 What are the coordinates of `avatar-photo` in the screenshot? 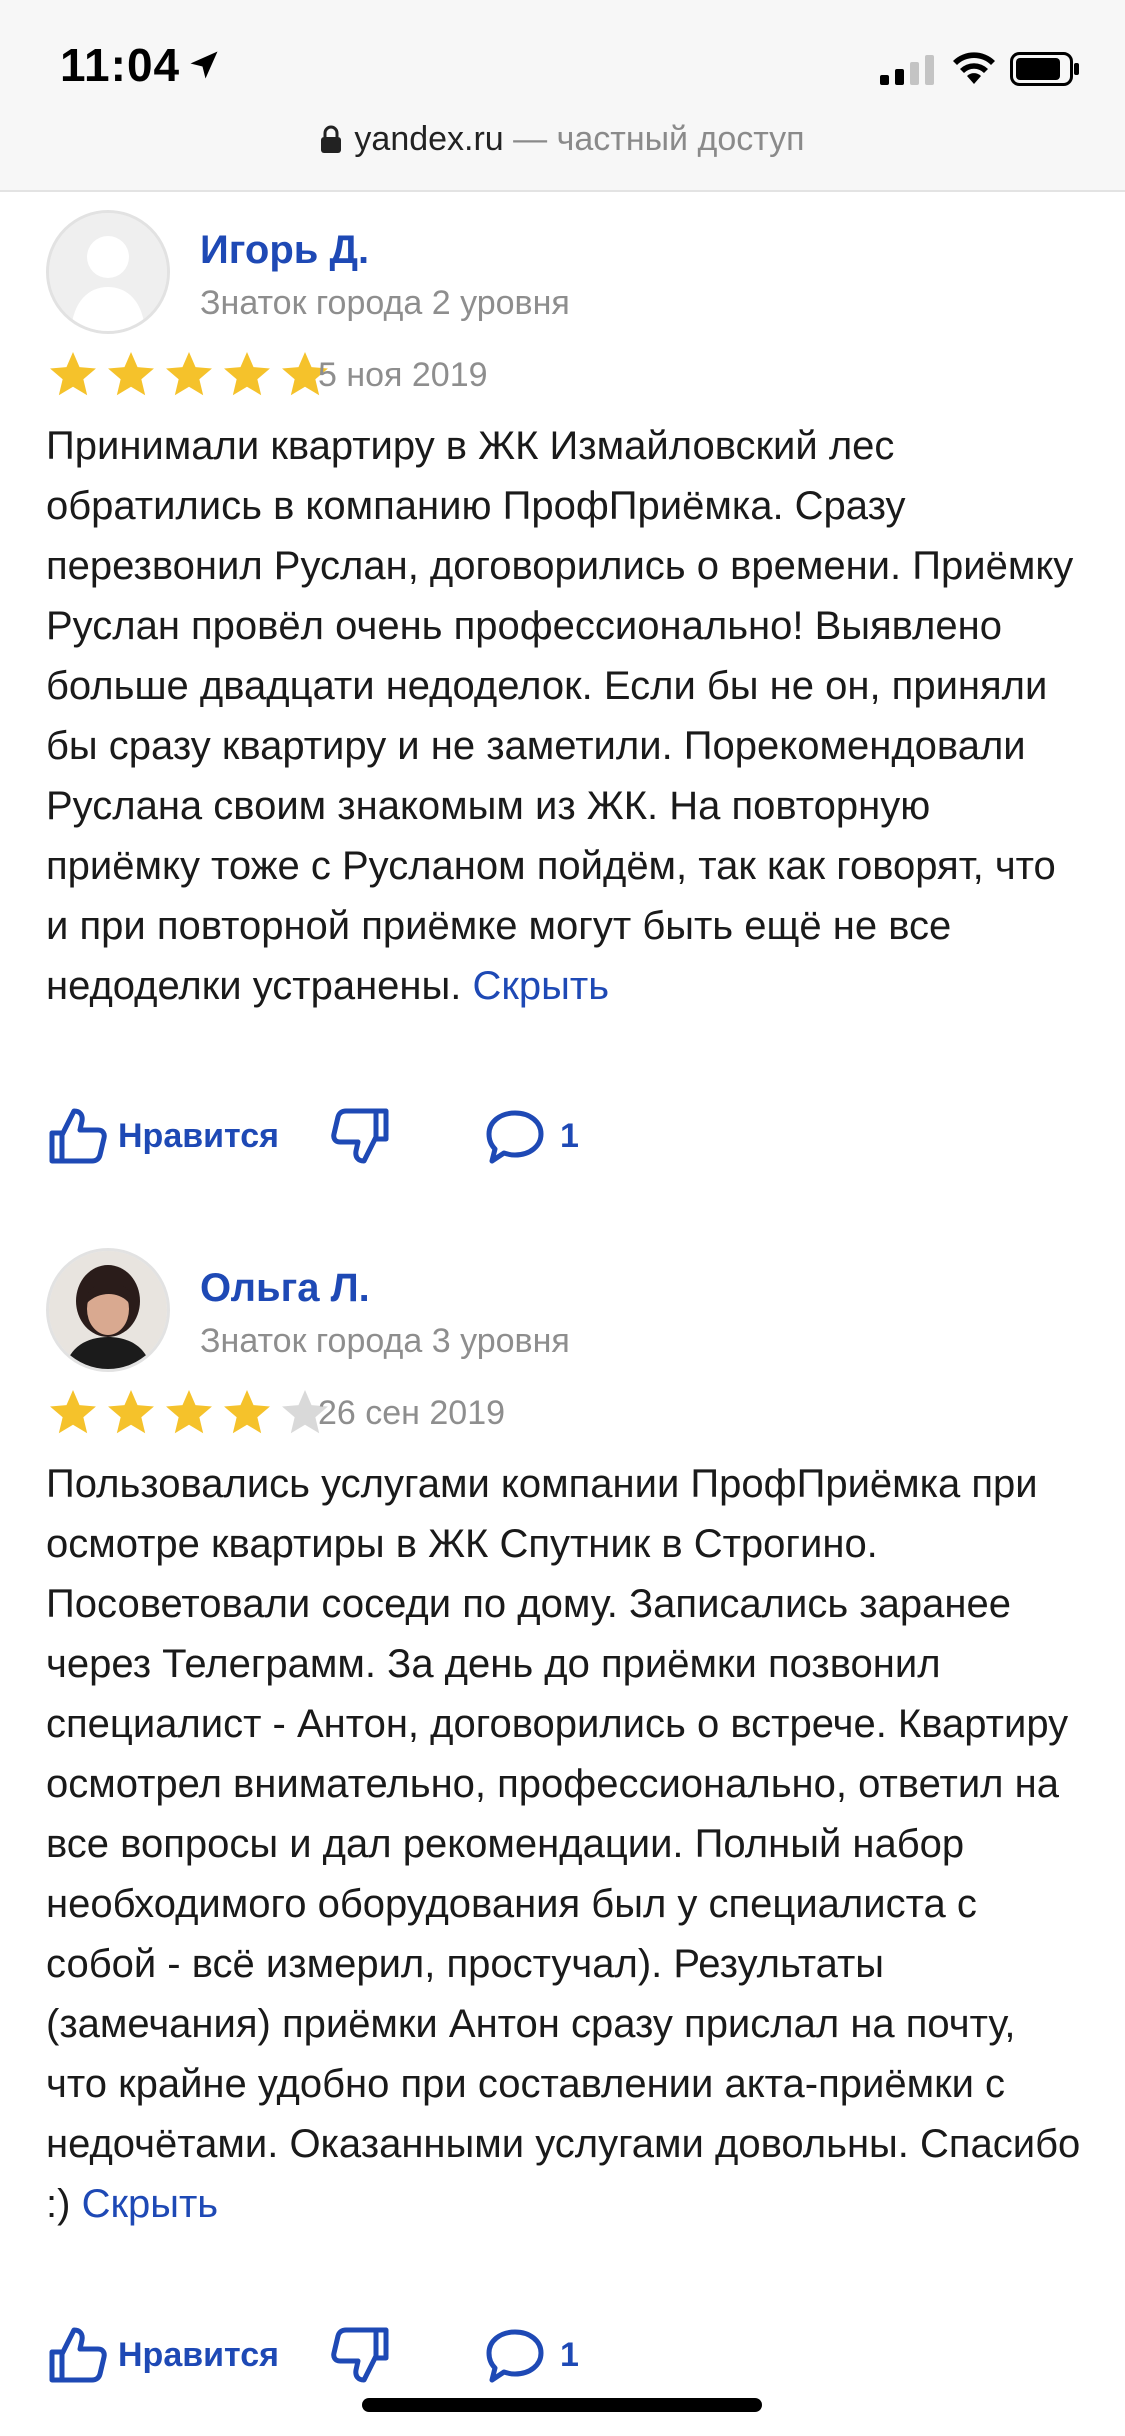 It's located at (108, 1310).